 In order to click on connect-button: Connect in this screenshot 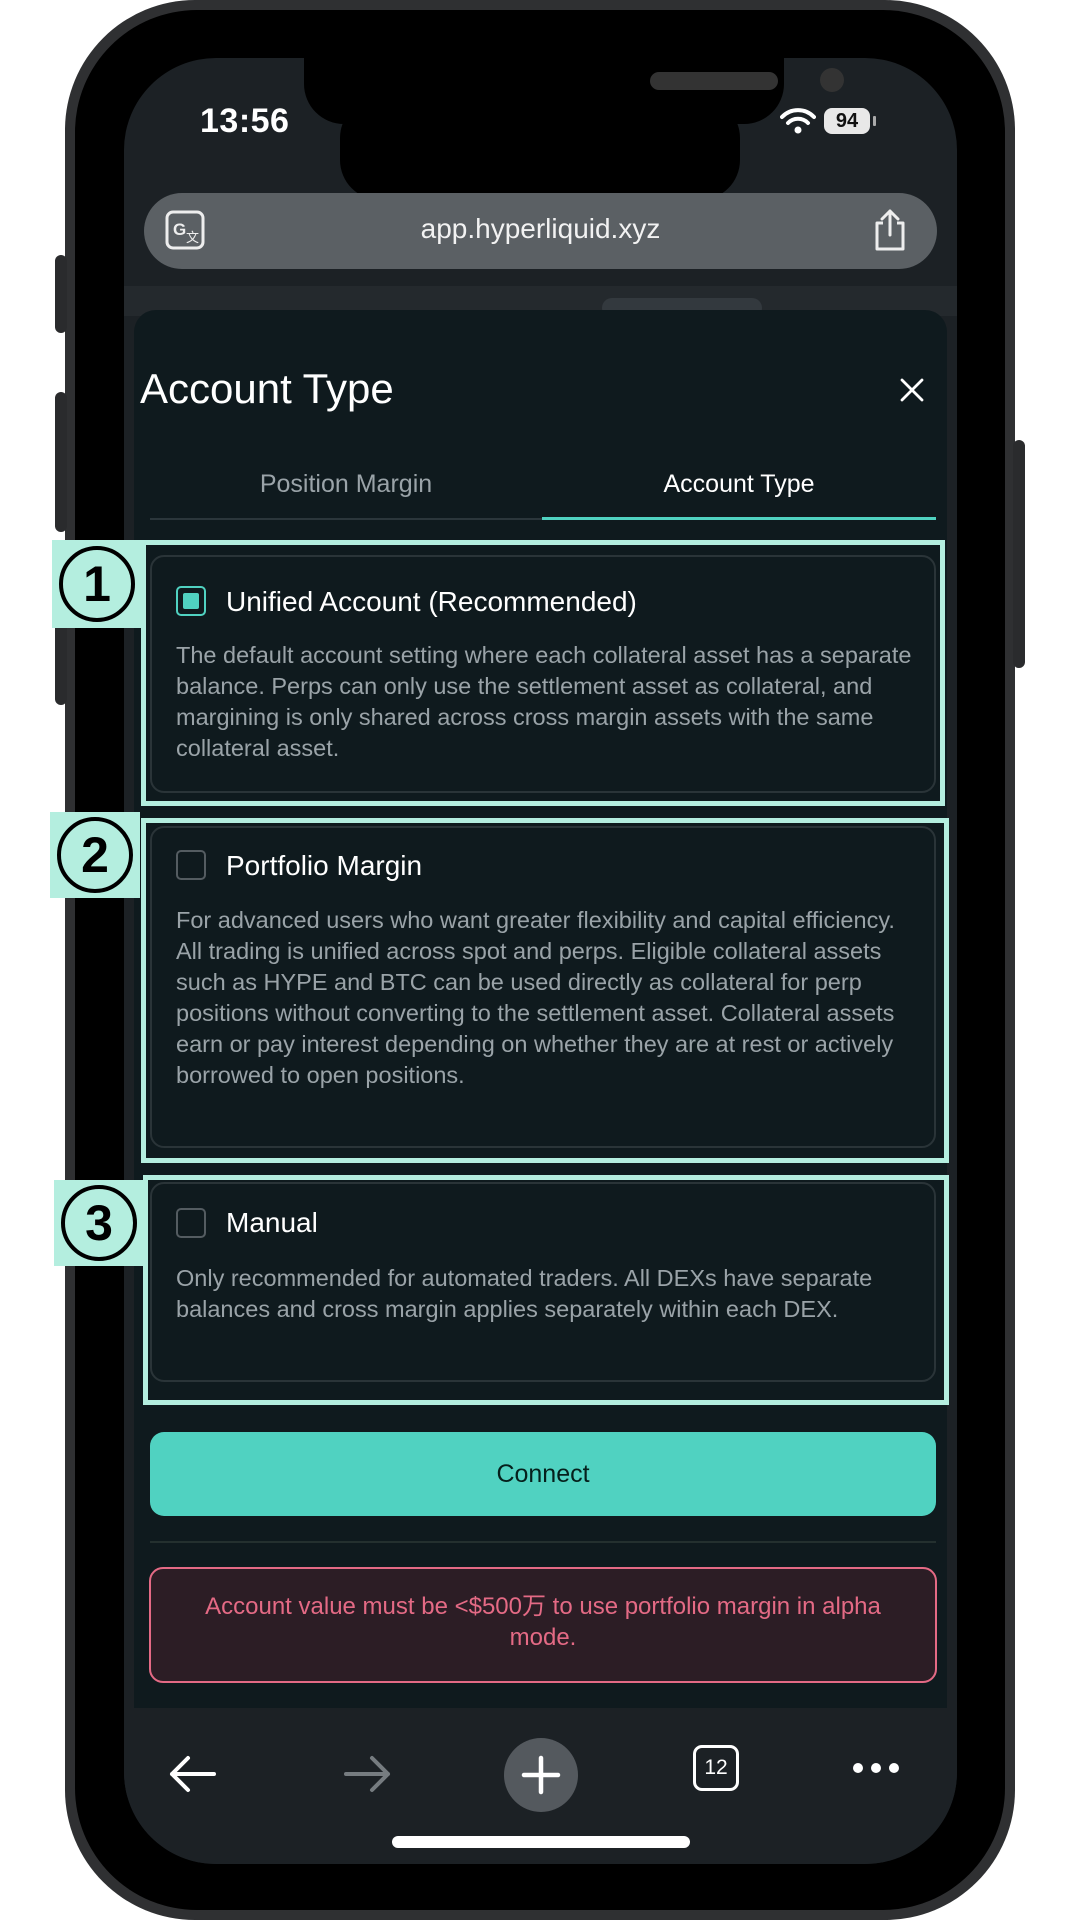, I will do `click(543, 1474)`.